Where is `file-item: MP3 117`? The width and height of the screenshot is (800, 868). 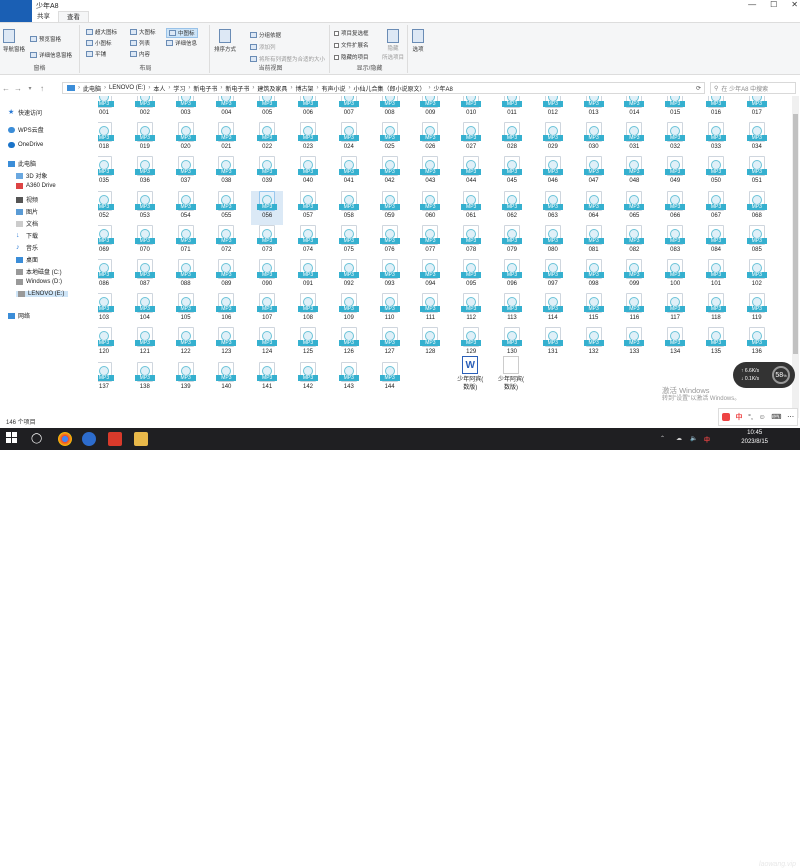
file-item: MP3 117 is located at coordinates (675, 310).